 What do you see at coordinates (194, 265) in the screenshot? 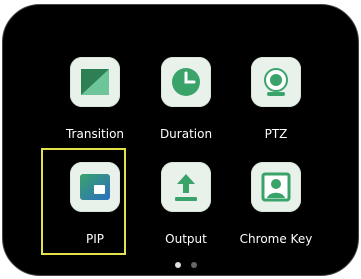
I see `page-dot-inactive` at bounding box center [194, 265].